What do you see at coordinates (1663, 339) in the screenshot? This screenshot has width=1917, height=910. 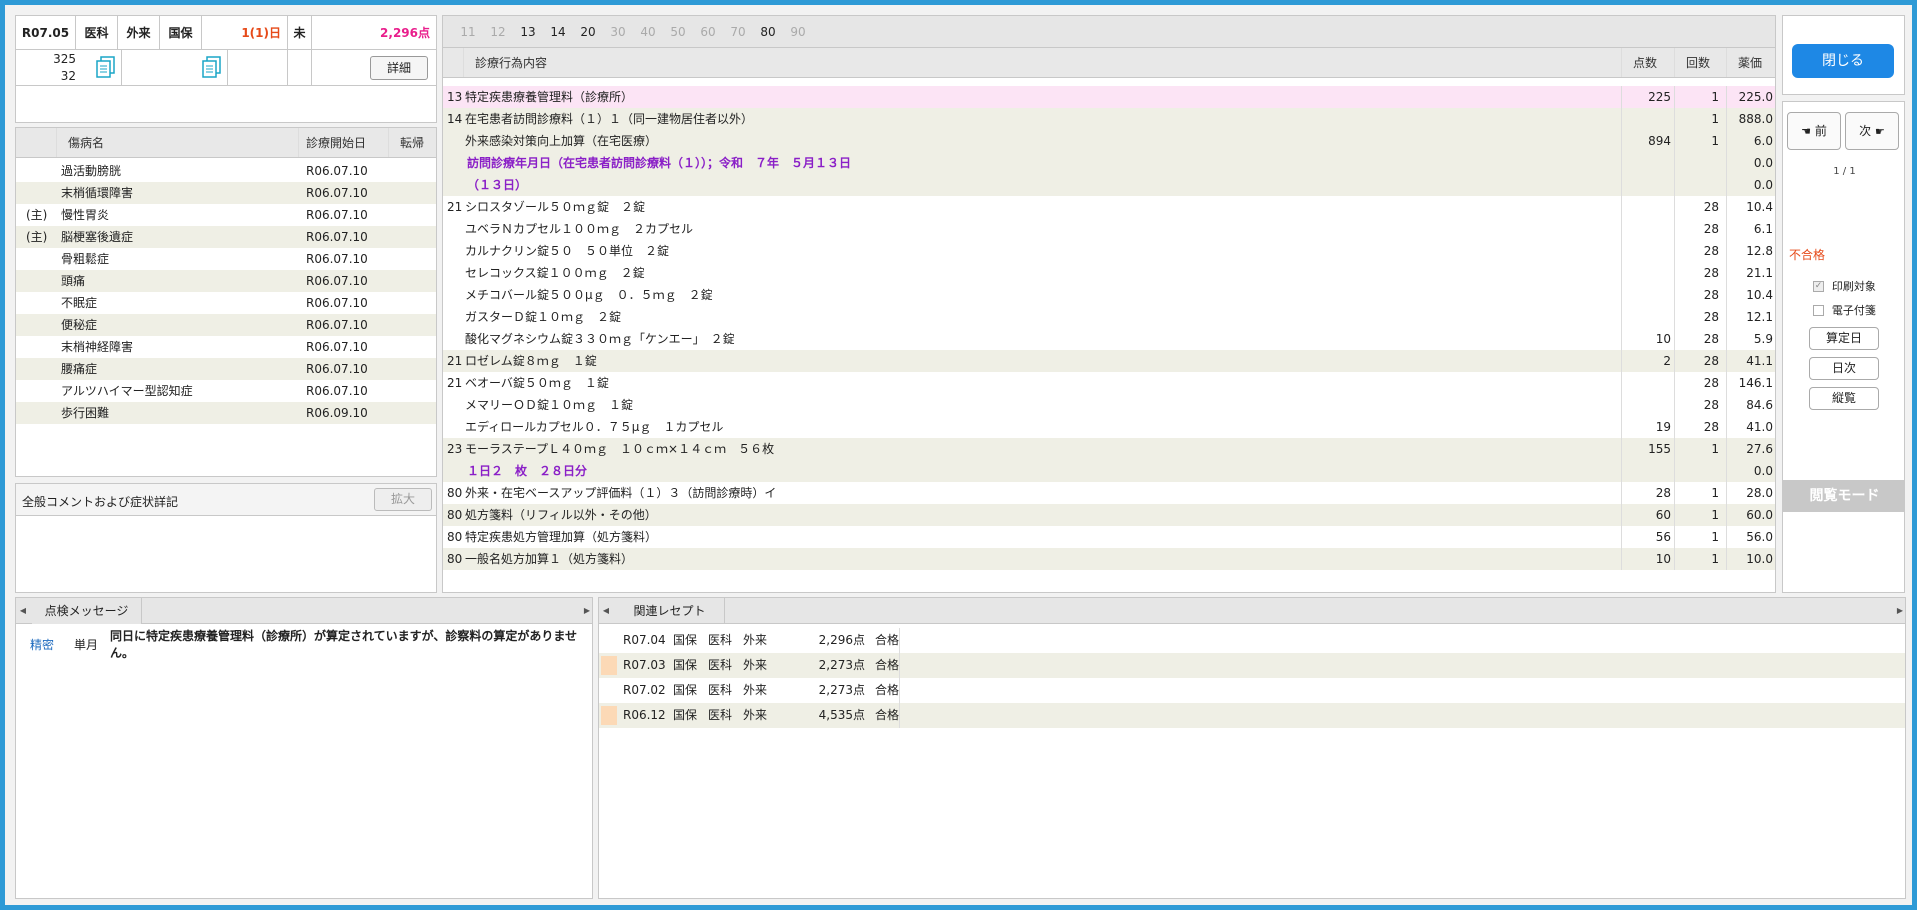 I see `treatment-points: 10` at bounding box center [1663, 339].